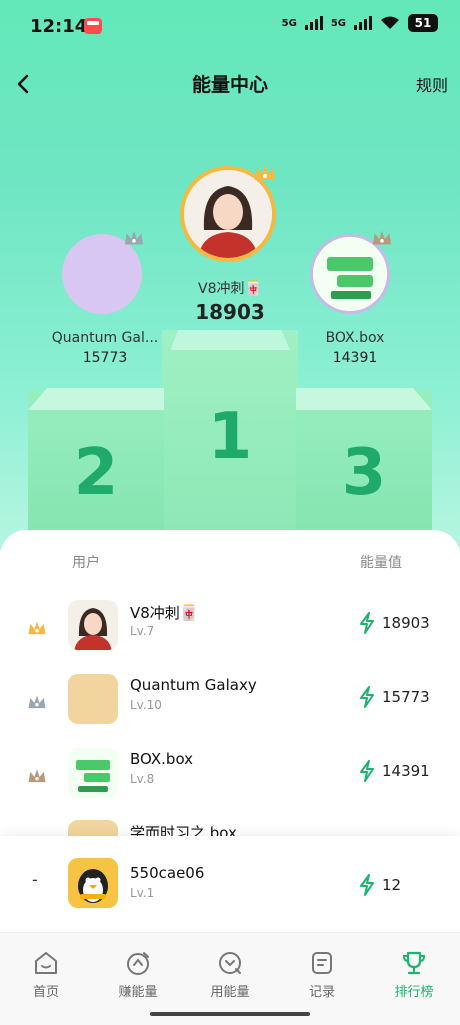 This screenshot has height=1025, width=460. Describe the element at coordinates (313, 23) in the screenshot. I see `signal-bars-icon` at that location.